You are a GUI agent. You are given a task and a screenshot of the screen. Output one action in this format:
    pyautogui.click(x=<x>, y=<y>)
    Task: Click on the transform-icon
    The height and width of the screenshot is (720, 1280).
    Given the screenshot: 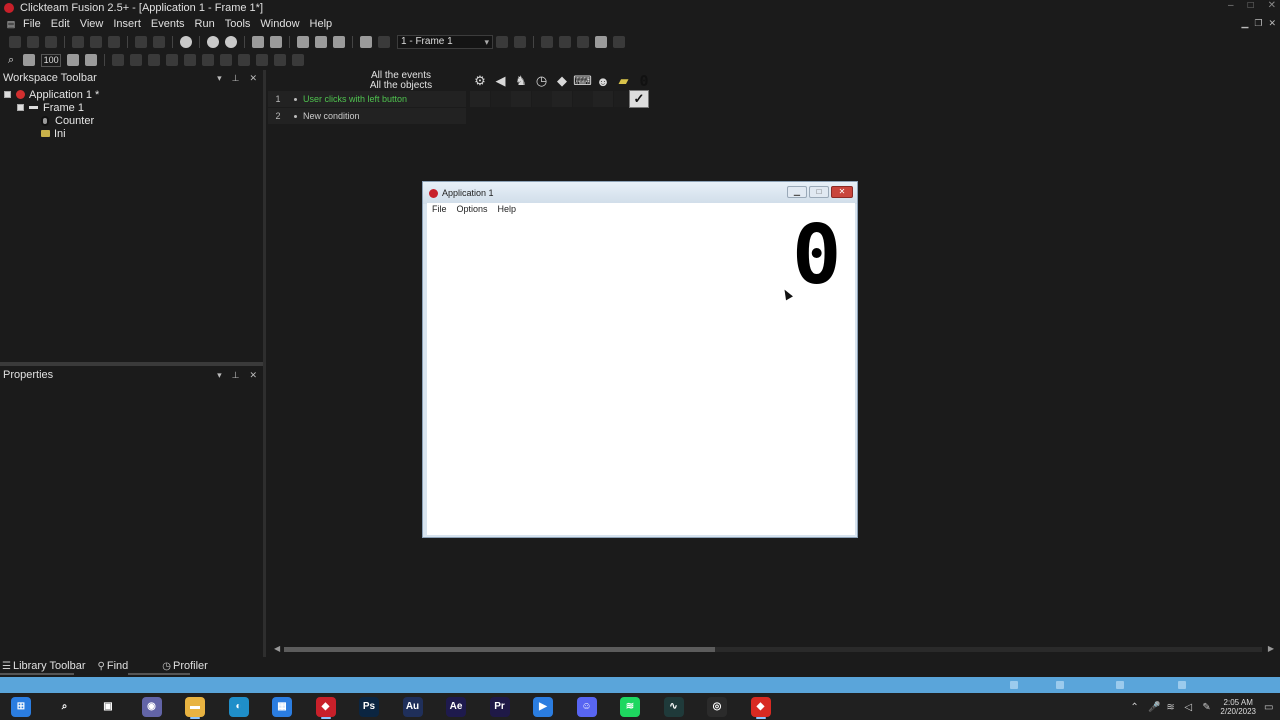 What is the action you would take?
    pyautogui.click(x=118, y=60)
    